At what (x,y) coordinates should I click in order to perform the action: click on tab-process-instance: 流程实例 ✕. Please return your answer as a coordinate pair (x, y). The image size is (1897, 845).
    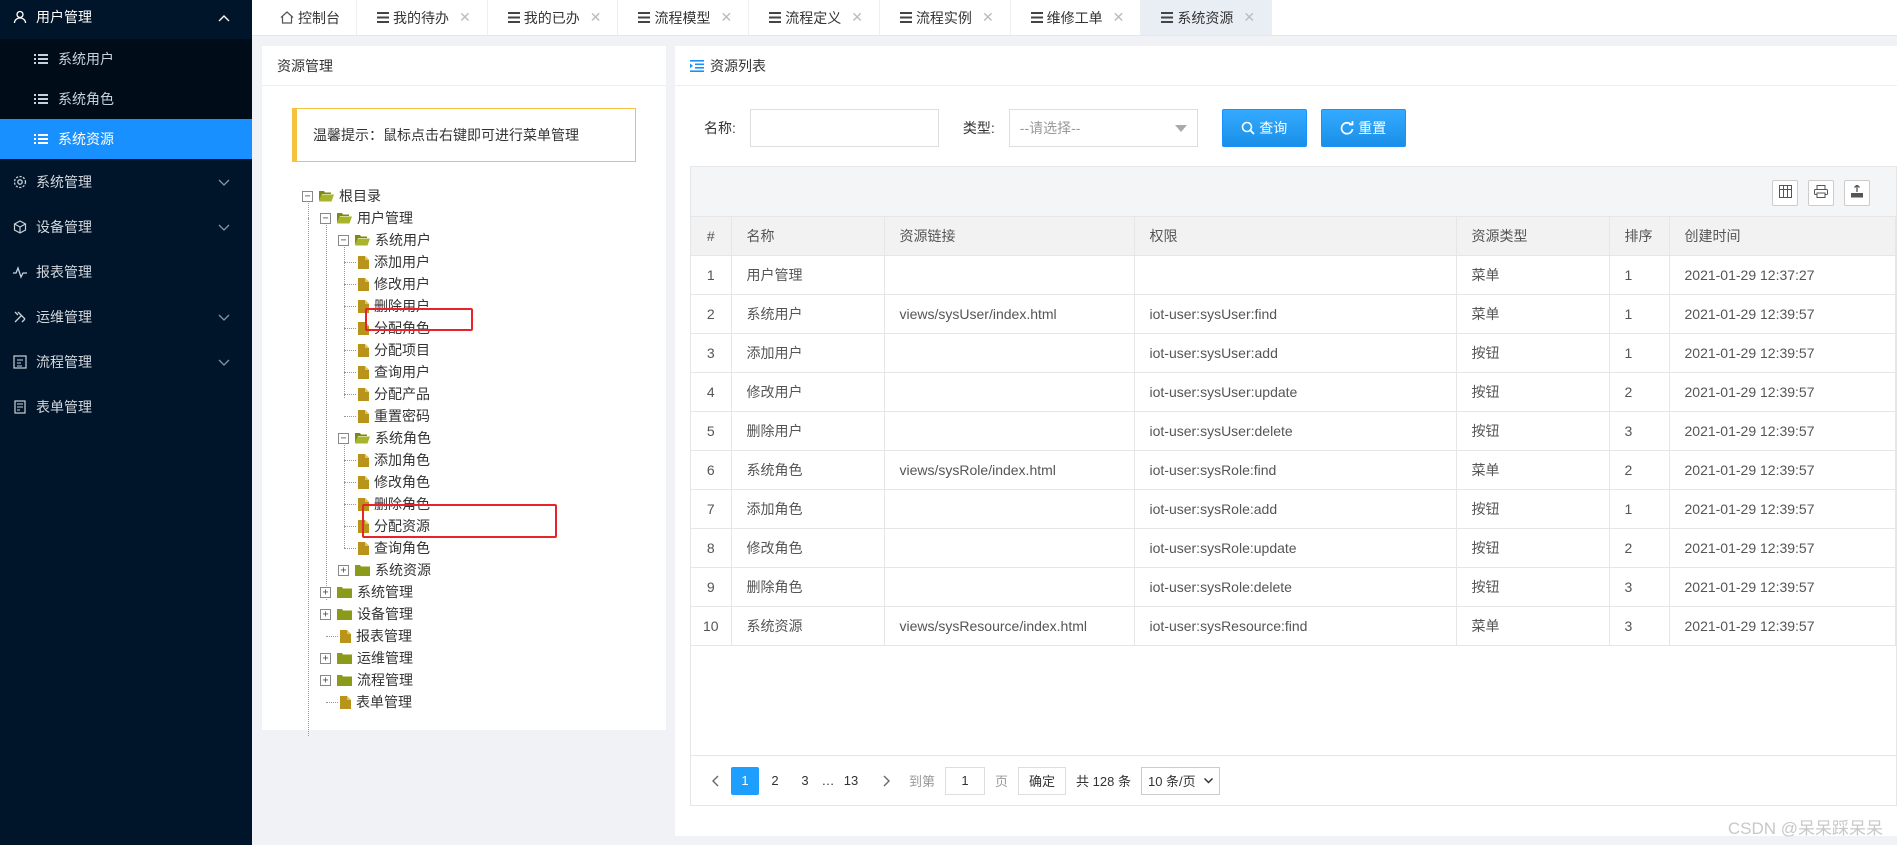
    Looking at the image, I should click on (945, 17).